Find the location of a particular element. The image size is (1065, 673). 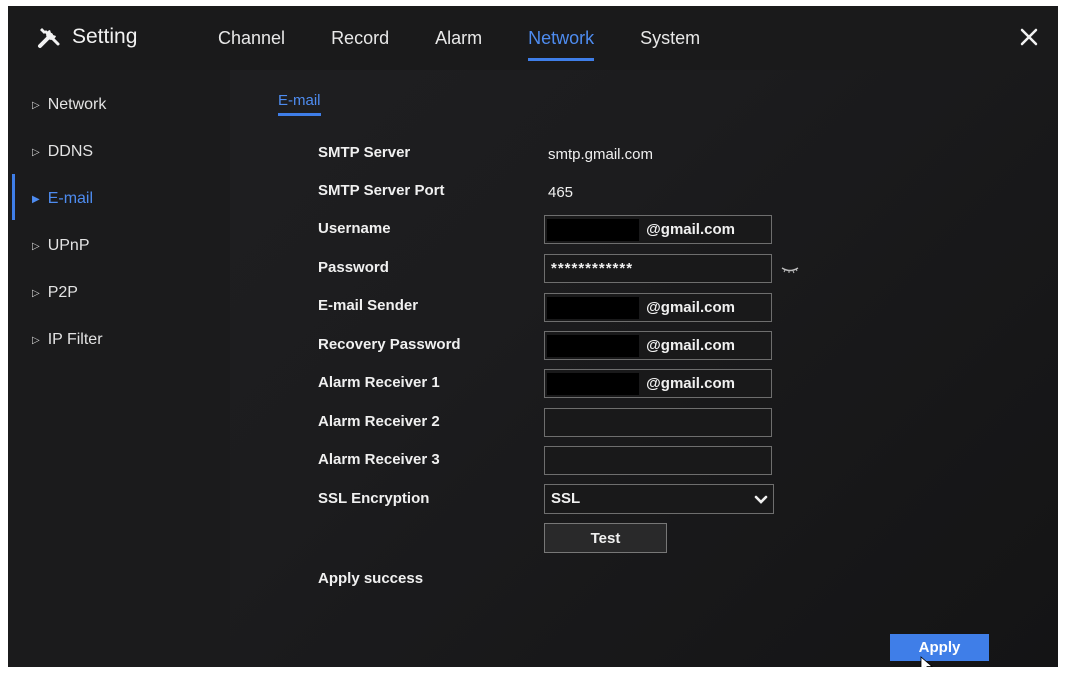

sidebar-item-label: Network is located at coordinates (77, 104).